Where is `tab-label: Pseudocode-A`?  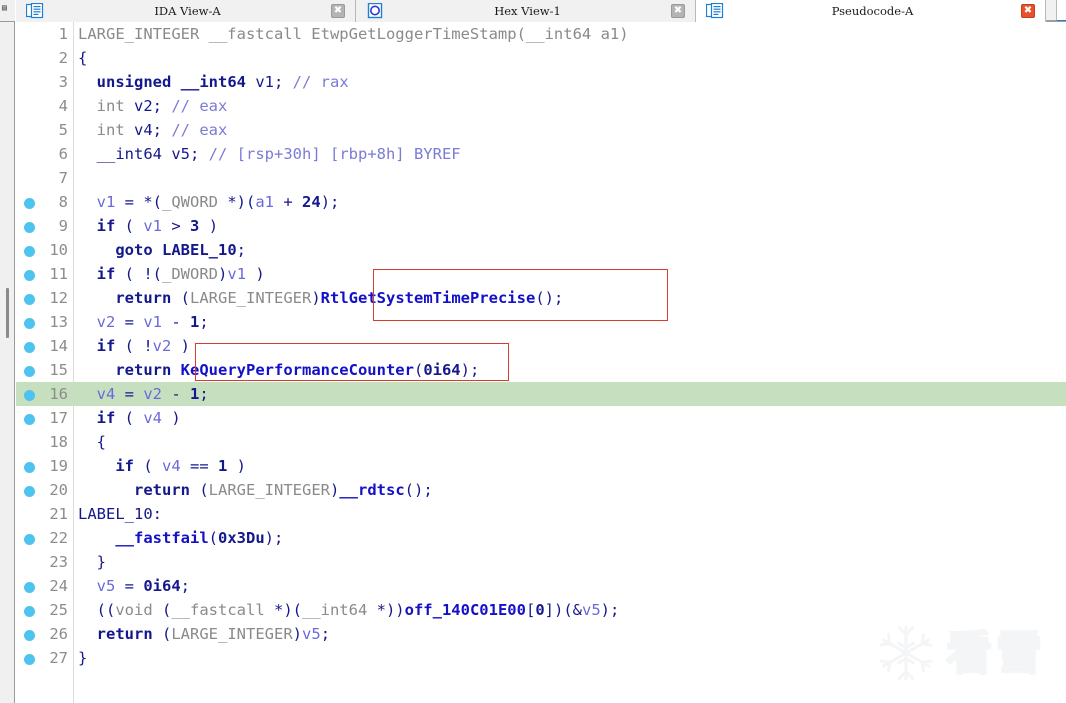
tab-label: Pseudocode-A is located at coordinates (872, 10).